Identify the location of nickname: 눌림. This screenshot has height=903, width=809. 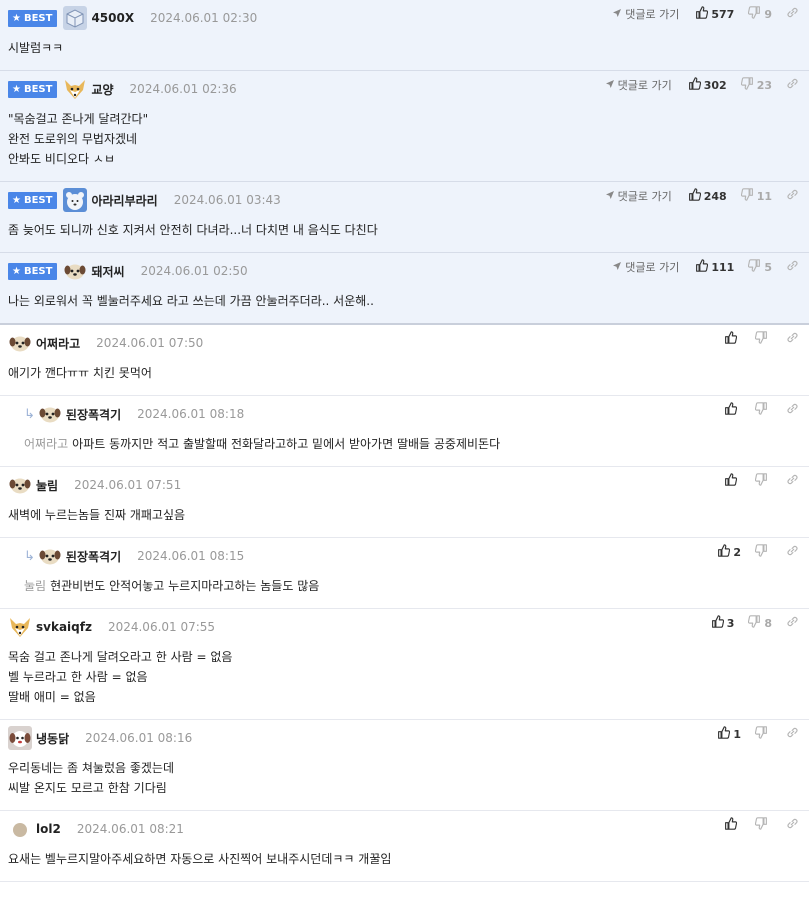
(47, 485).